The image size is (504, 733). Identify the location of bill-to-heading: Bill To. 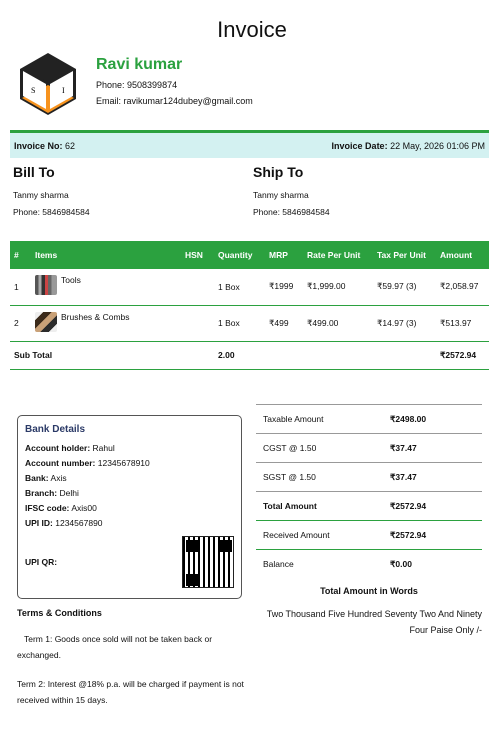
(34, 172).